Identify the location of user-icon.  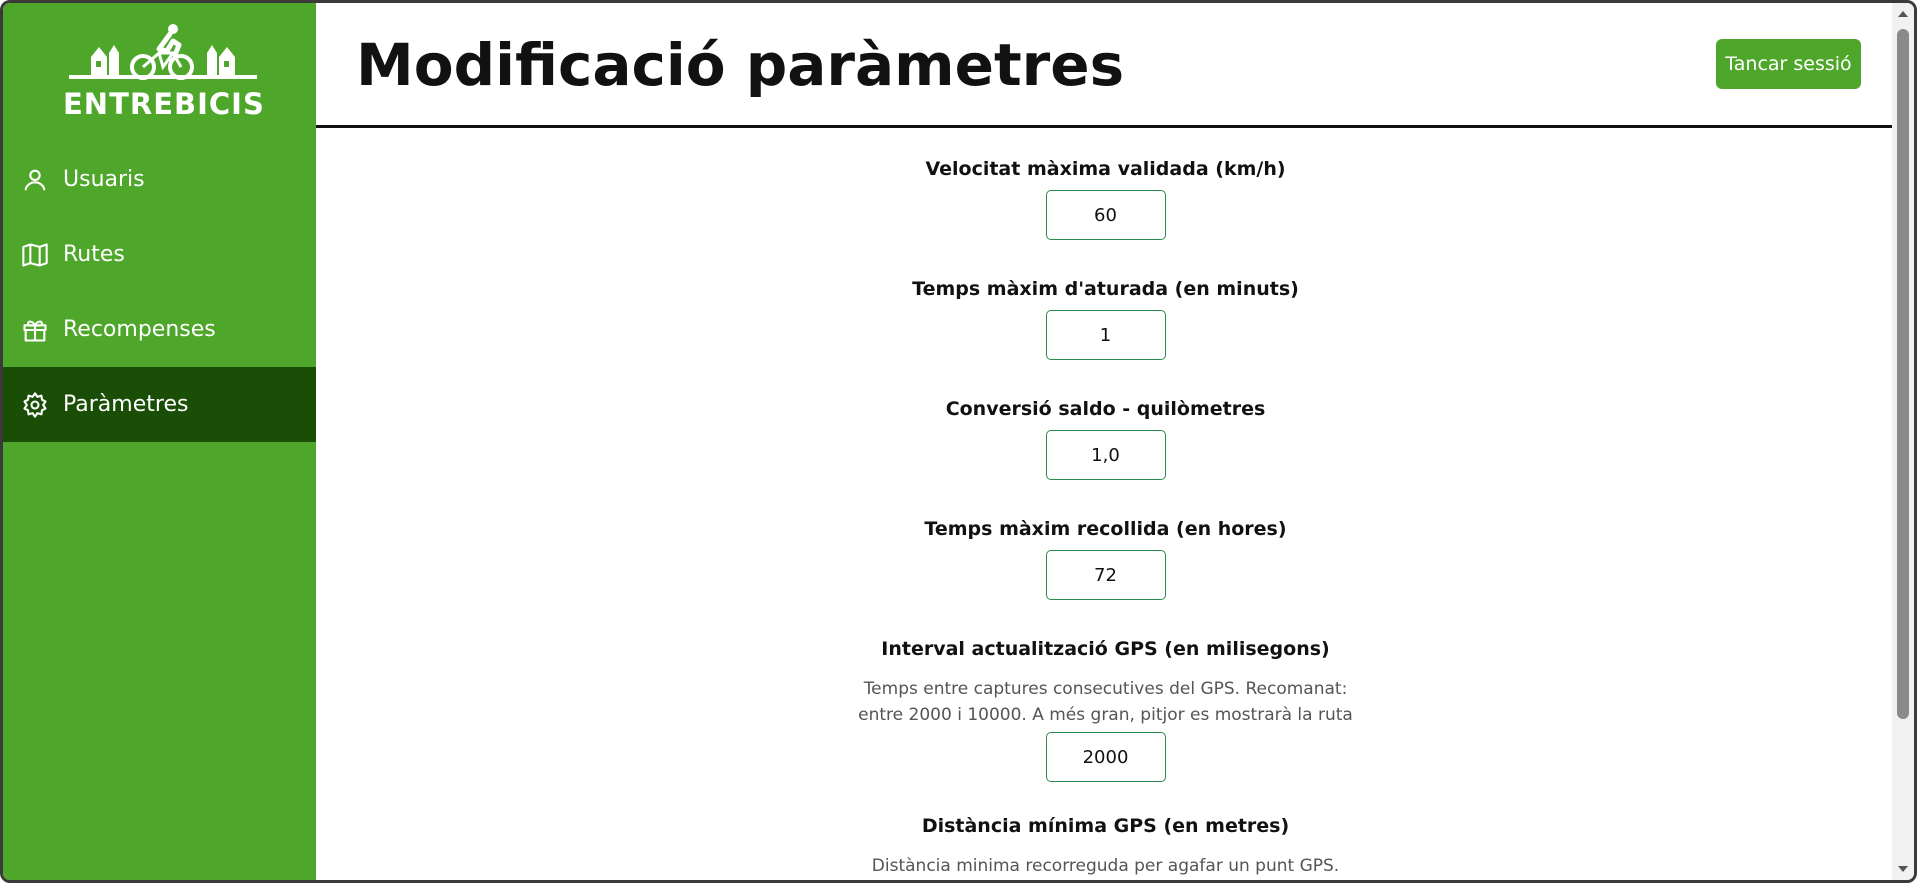
(35, 180).